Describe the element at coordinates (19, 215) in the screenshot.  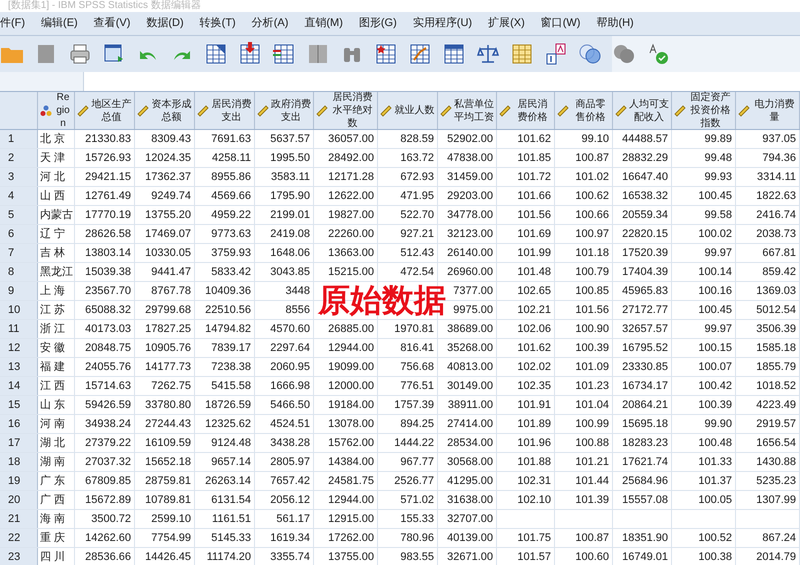
I see `row-number: 5` at that location.